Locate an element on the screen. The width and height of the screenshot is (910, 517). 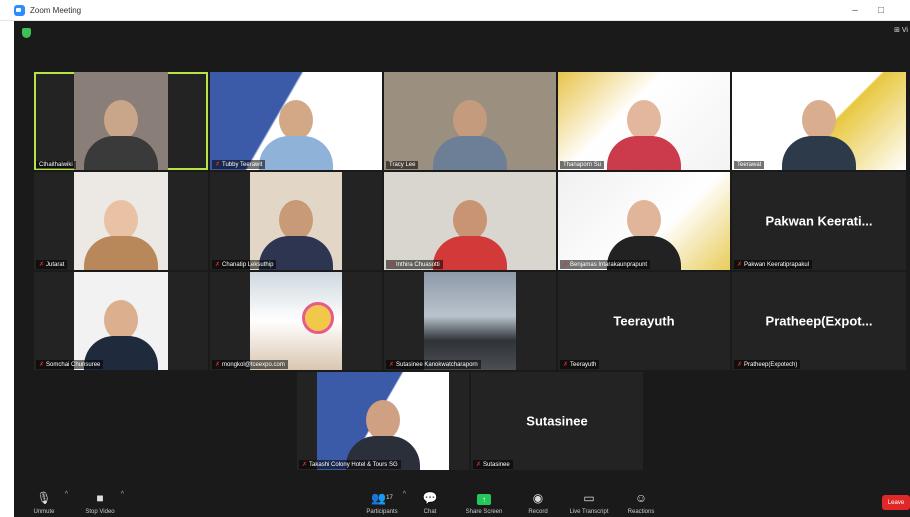
maximize-button: □ is located at coordinates (881, 10).